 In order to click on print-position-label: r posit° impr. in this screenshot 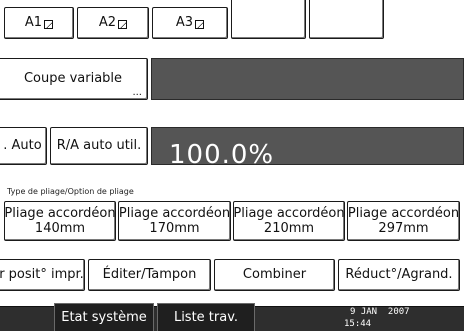, I will do `click(42, 274)`.